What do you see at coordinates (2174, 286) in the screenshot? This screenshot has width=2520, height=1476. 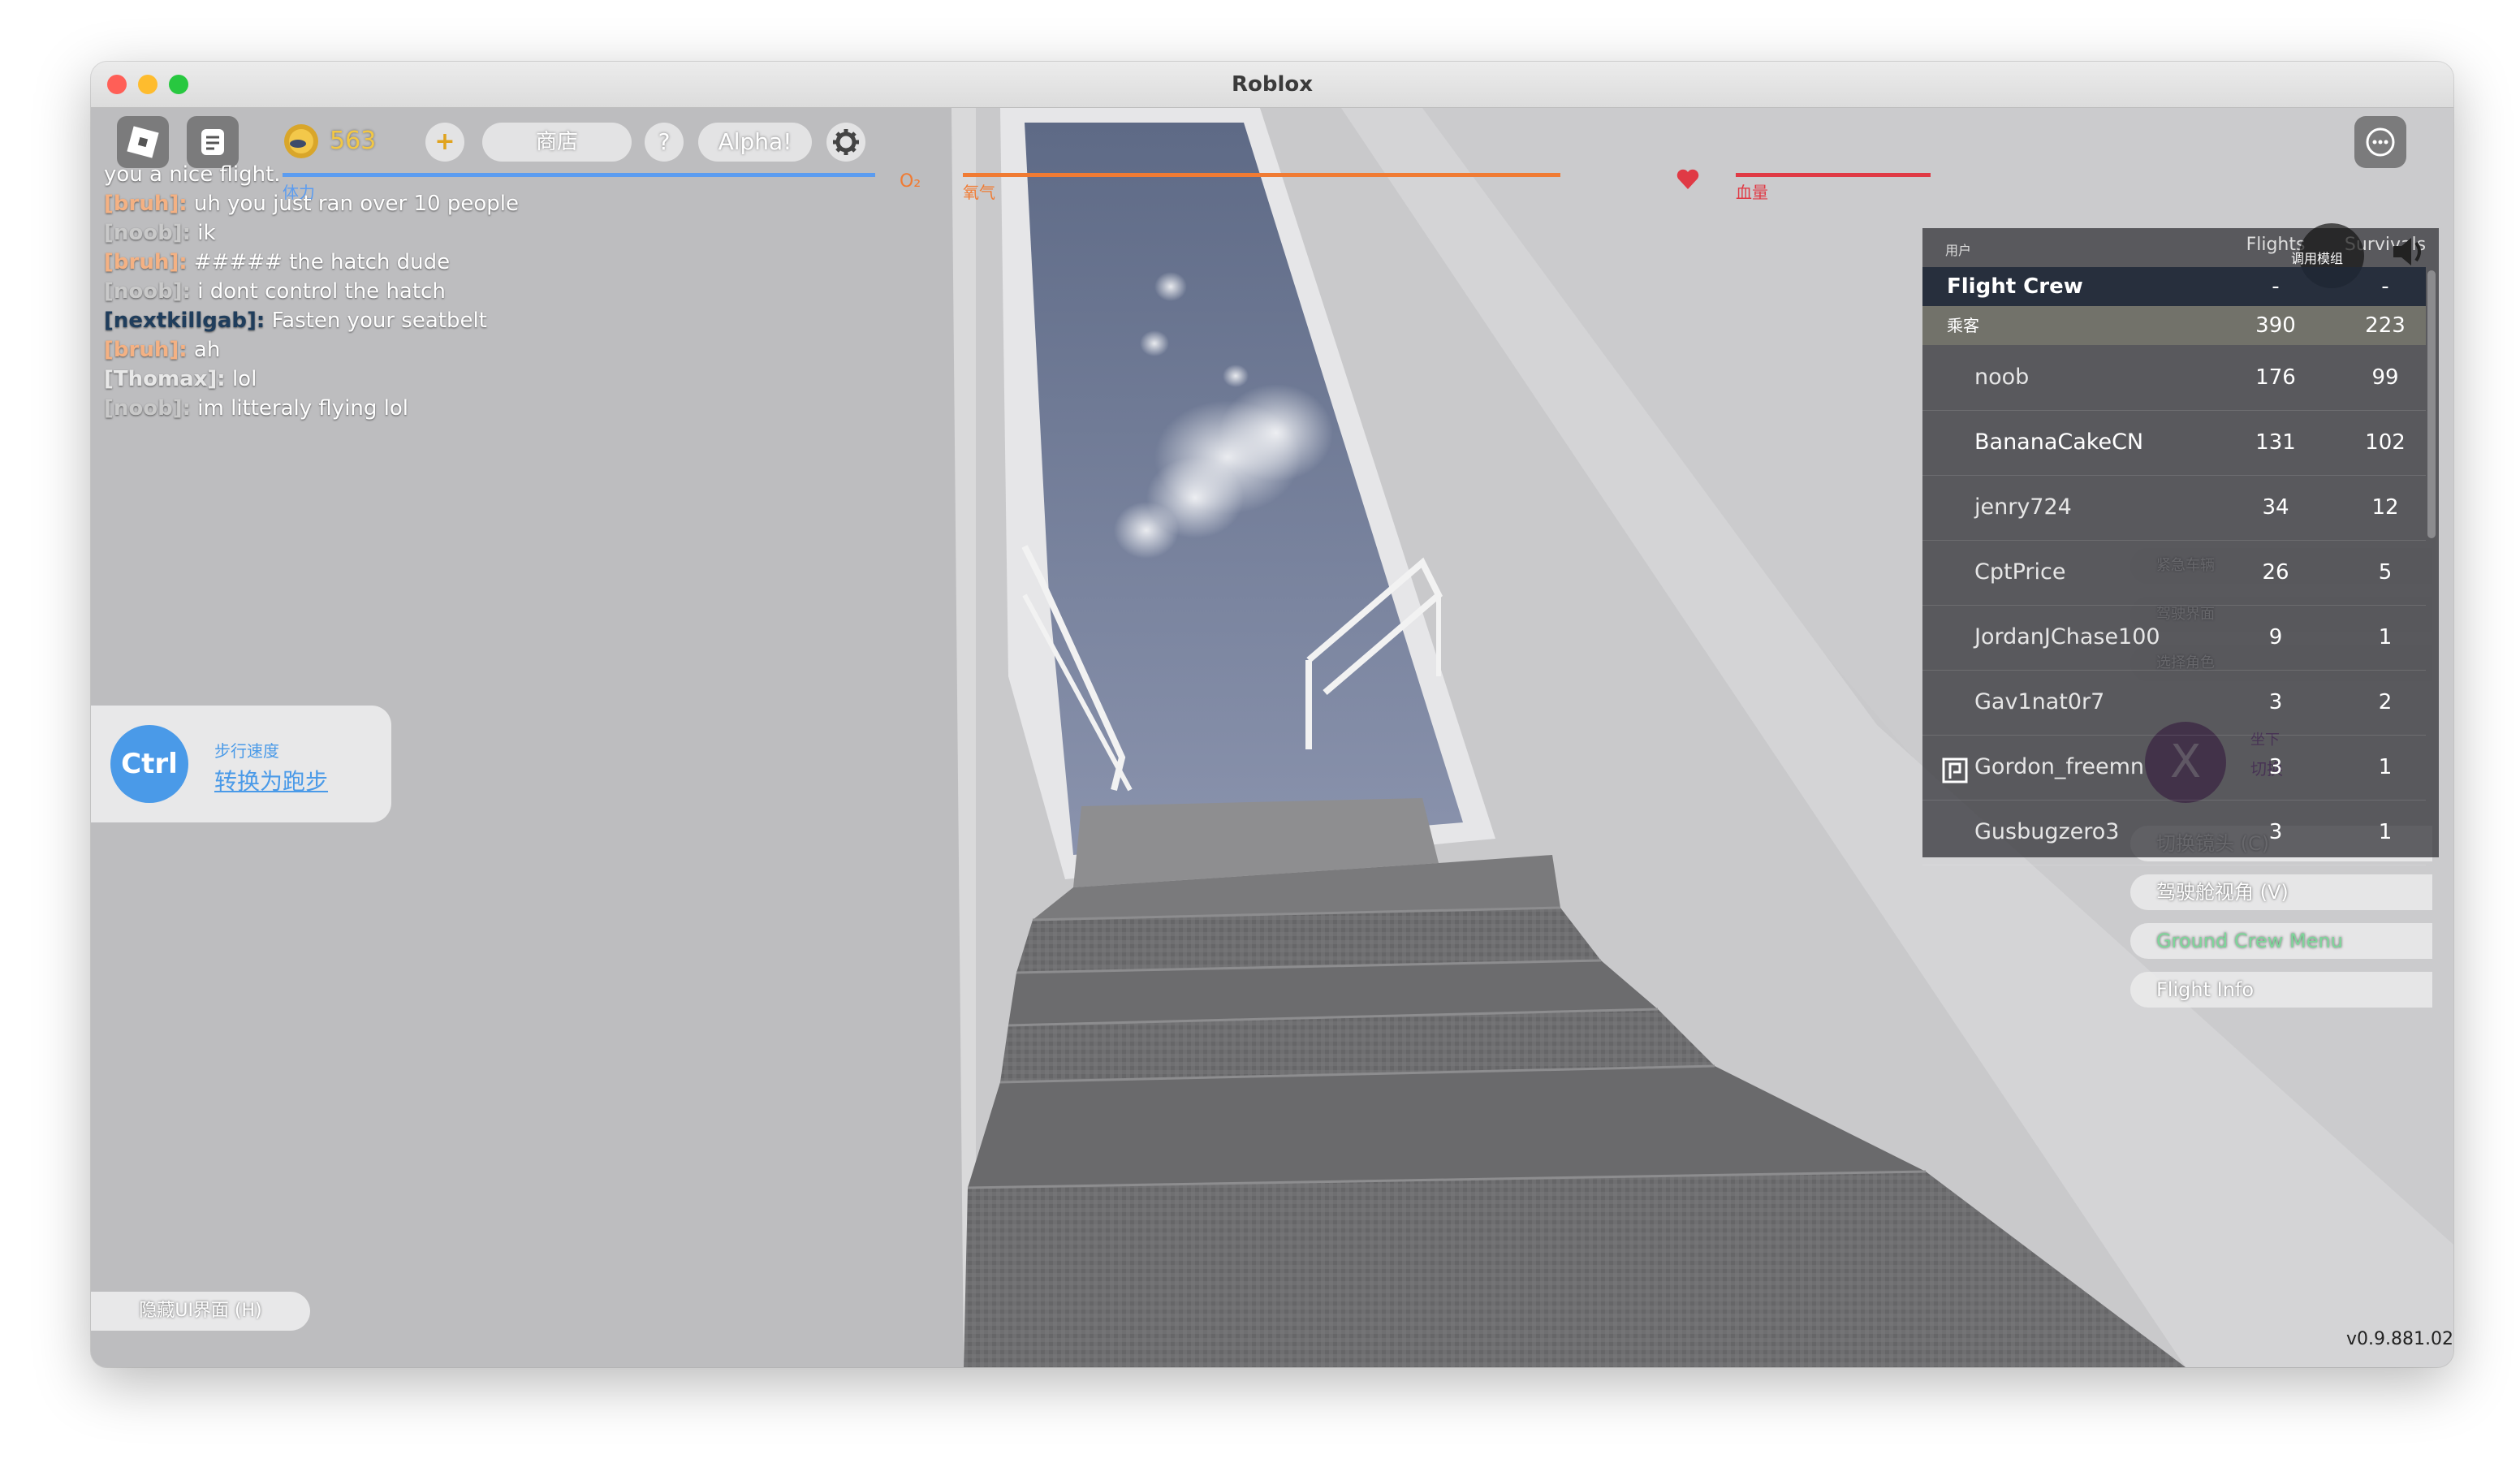 I see `team-row-flight-crew: Flight Crew - -` at bounding box center [2174, 286].